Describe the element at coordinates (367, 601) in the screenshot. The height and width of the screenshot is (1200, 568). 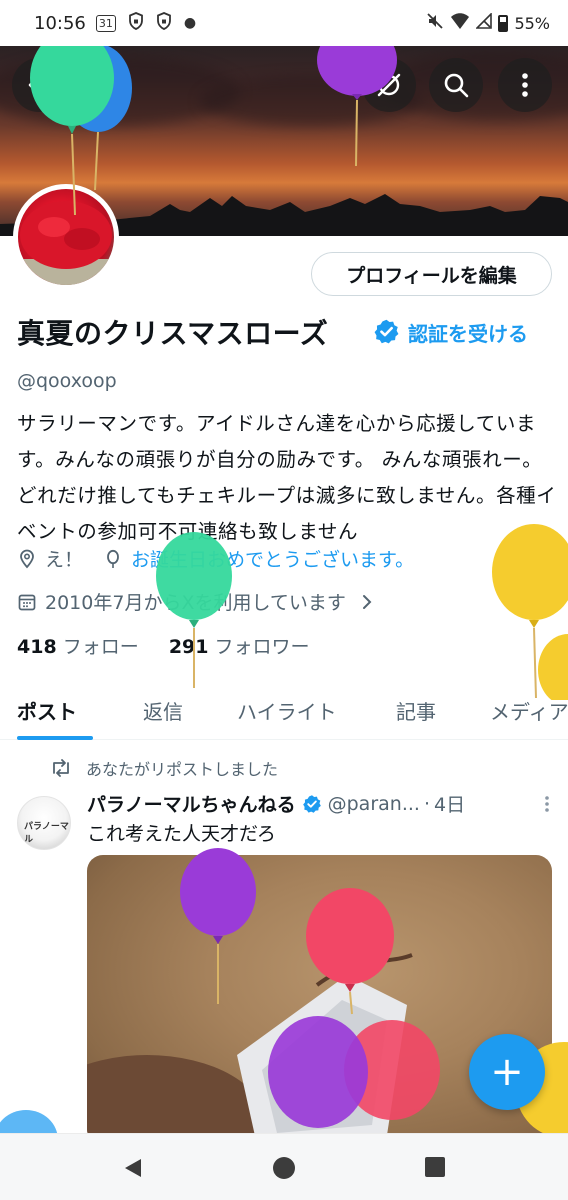
I see `chevron-right-icon` at that location.